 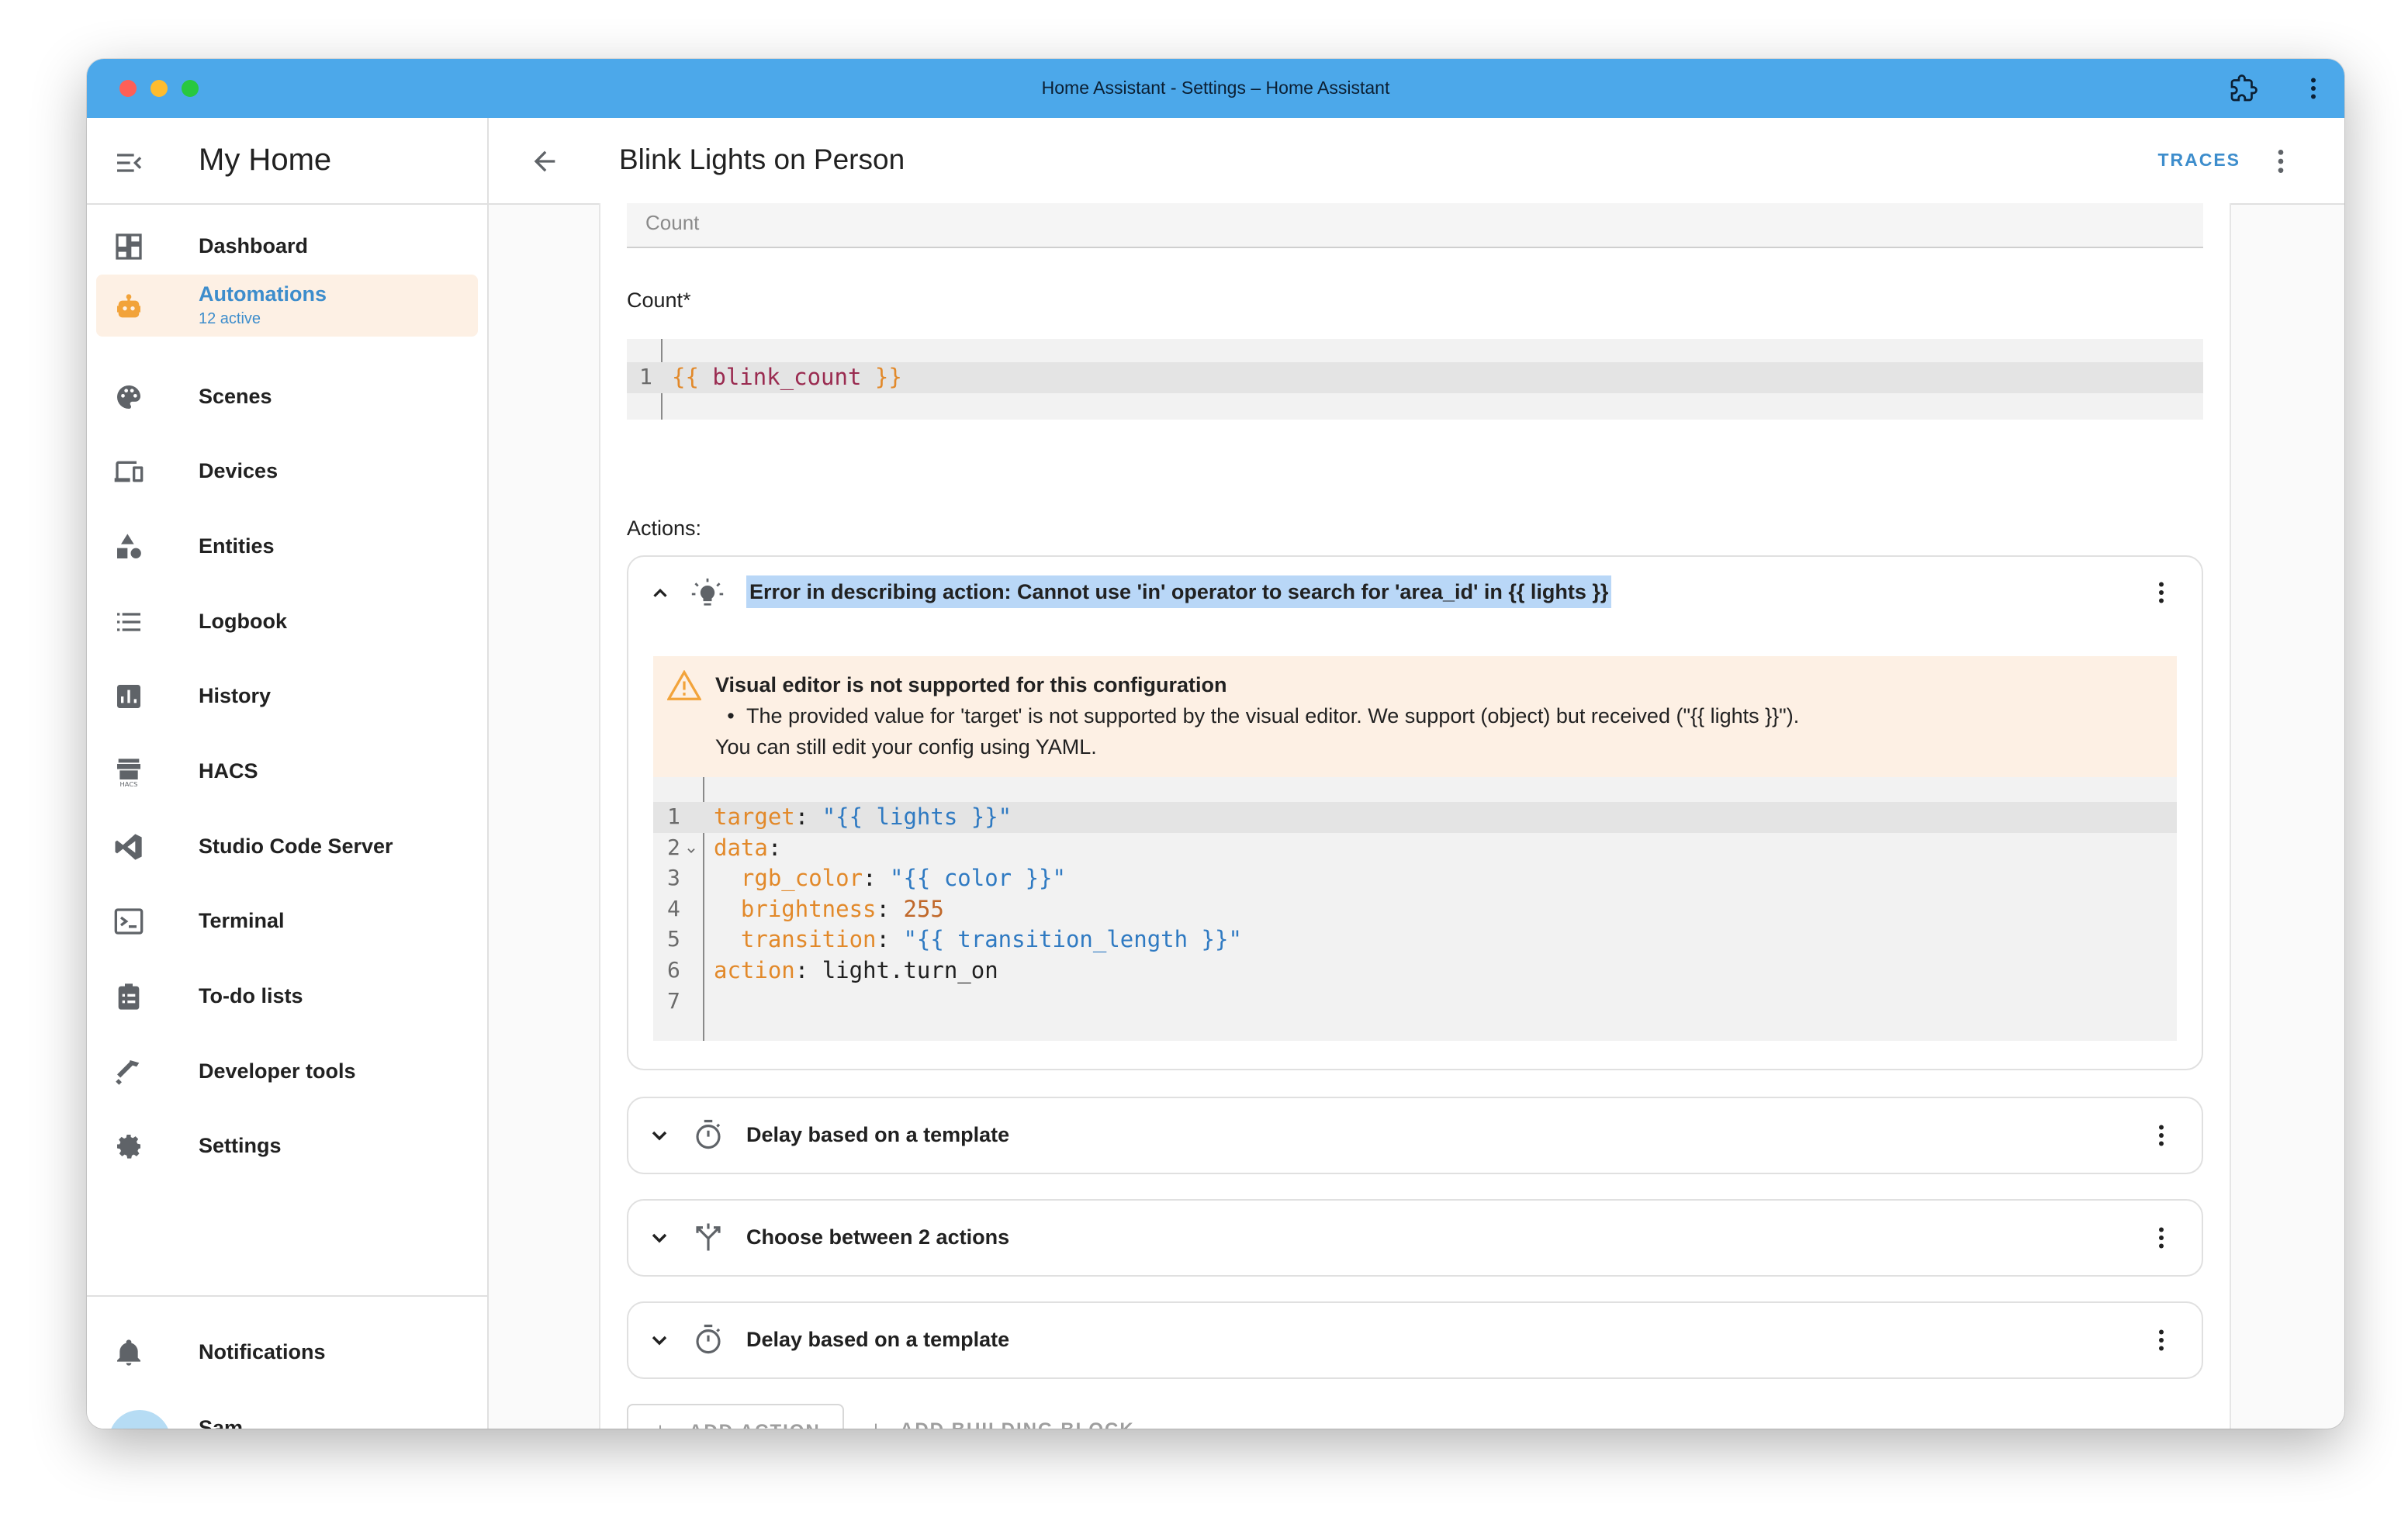 I want to click on sidebar-item-label: Entities, so click(x=237, y=546).